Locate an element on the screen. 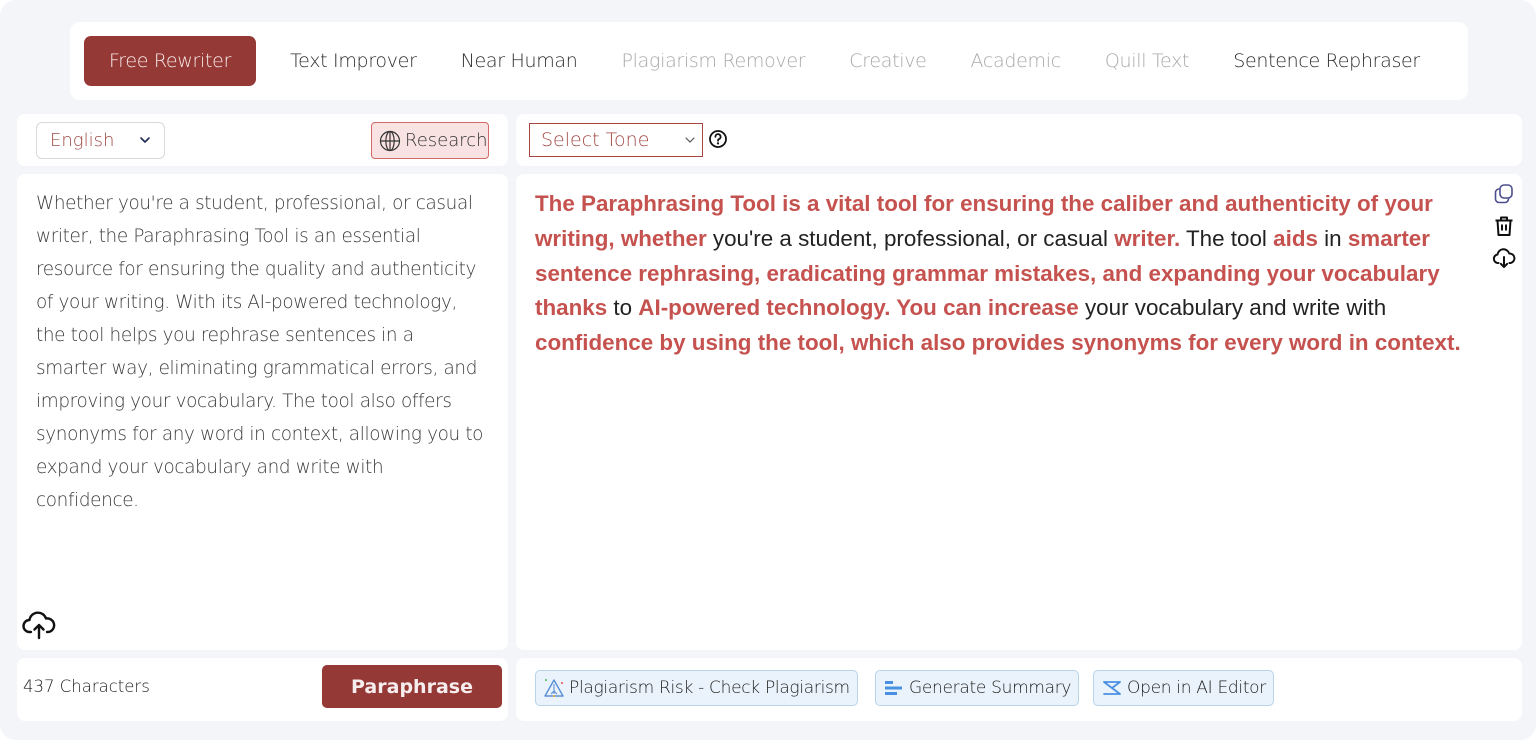 This screenshot has width=1536, height=740. tone-select-value: Select Tone is located at coordinates (595, 140).